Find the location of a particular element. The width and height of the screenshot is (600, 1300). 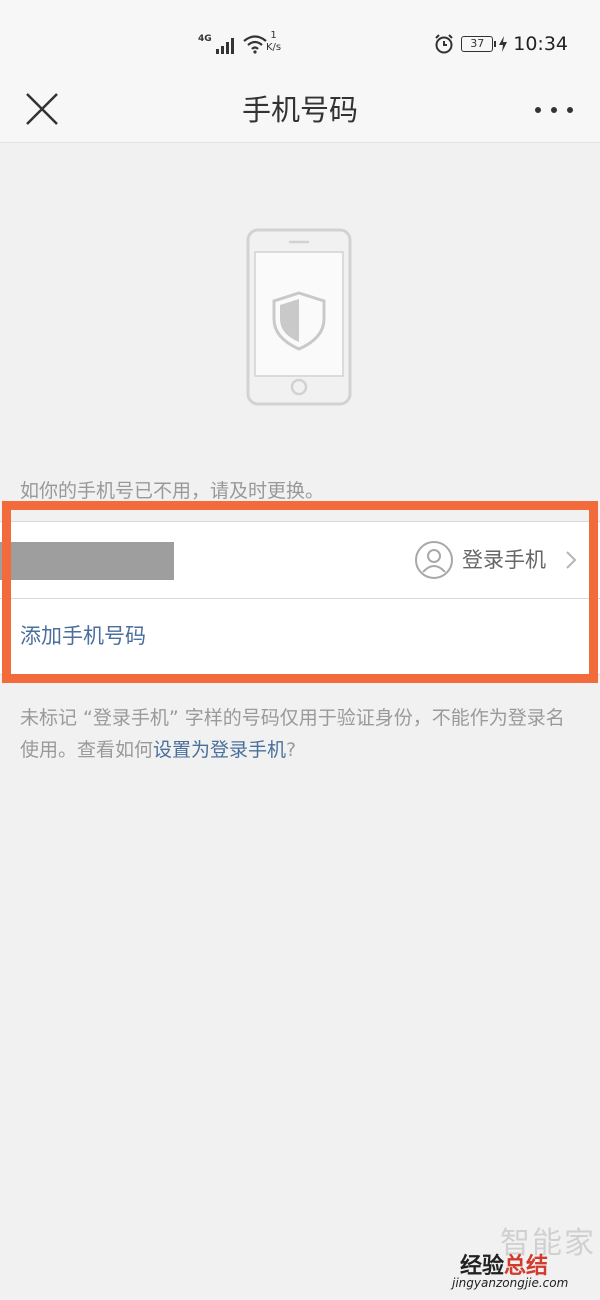

clock: 10:34 is located at coordinates (540, 44).